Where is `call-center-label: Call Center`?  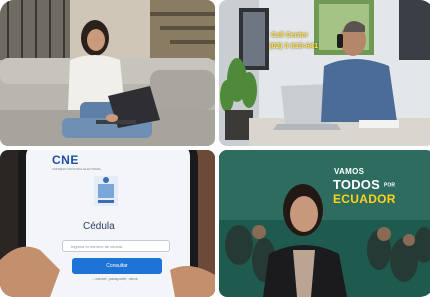 call-center-label: Call Center is located at coordinates (289, 35).